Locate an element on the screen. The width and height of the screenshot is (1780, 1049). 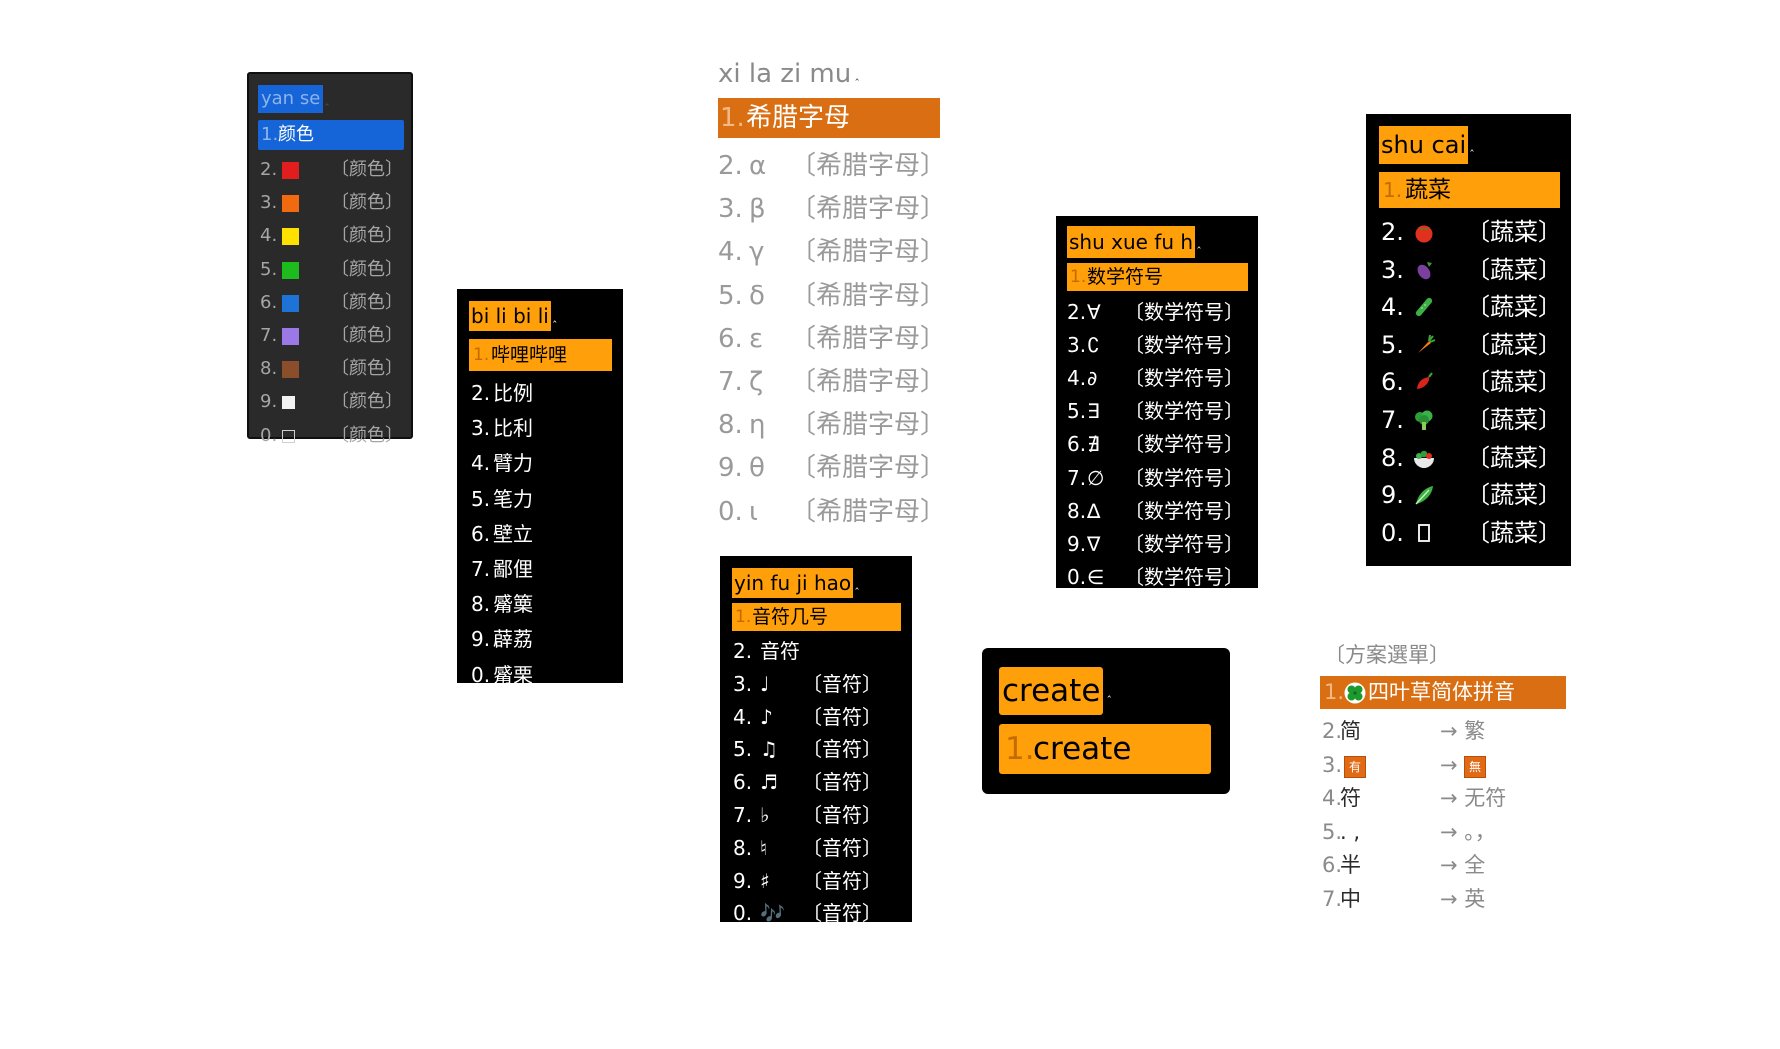
candidate-highlighted: 1. 蔬菜 is located at coordinates (1469, 190).